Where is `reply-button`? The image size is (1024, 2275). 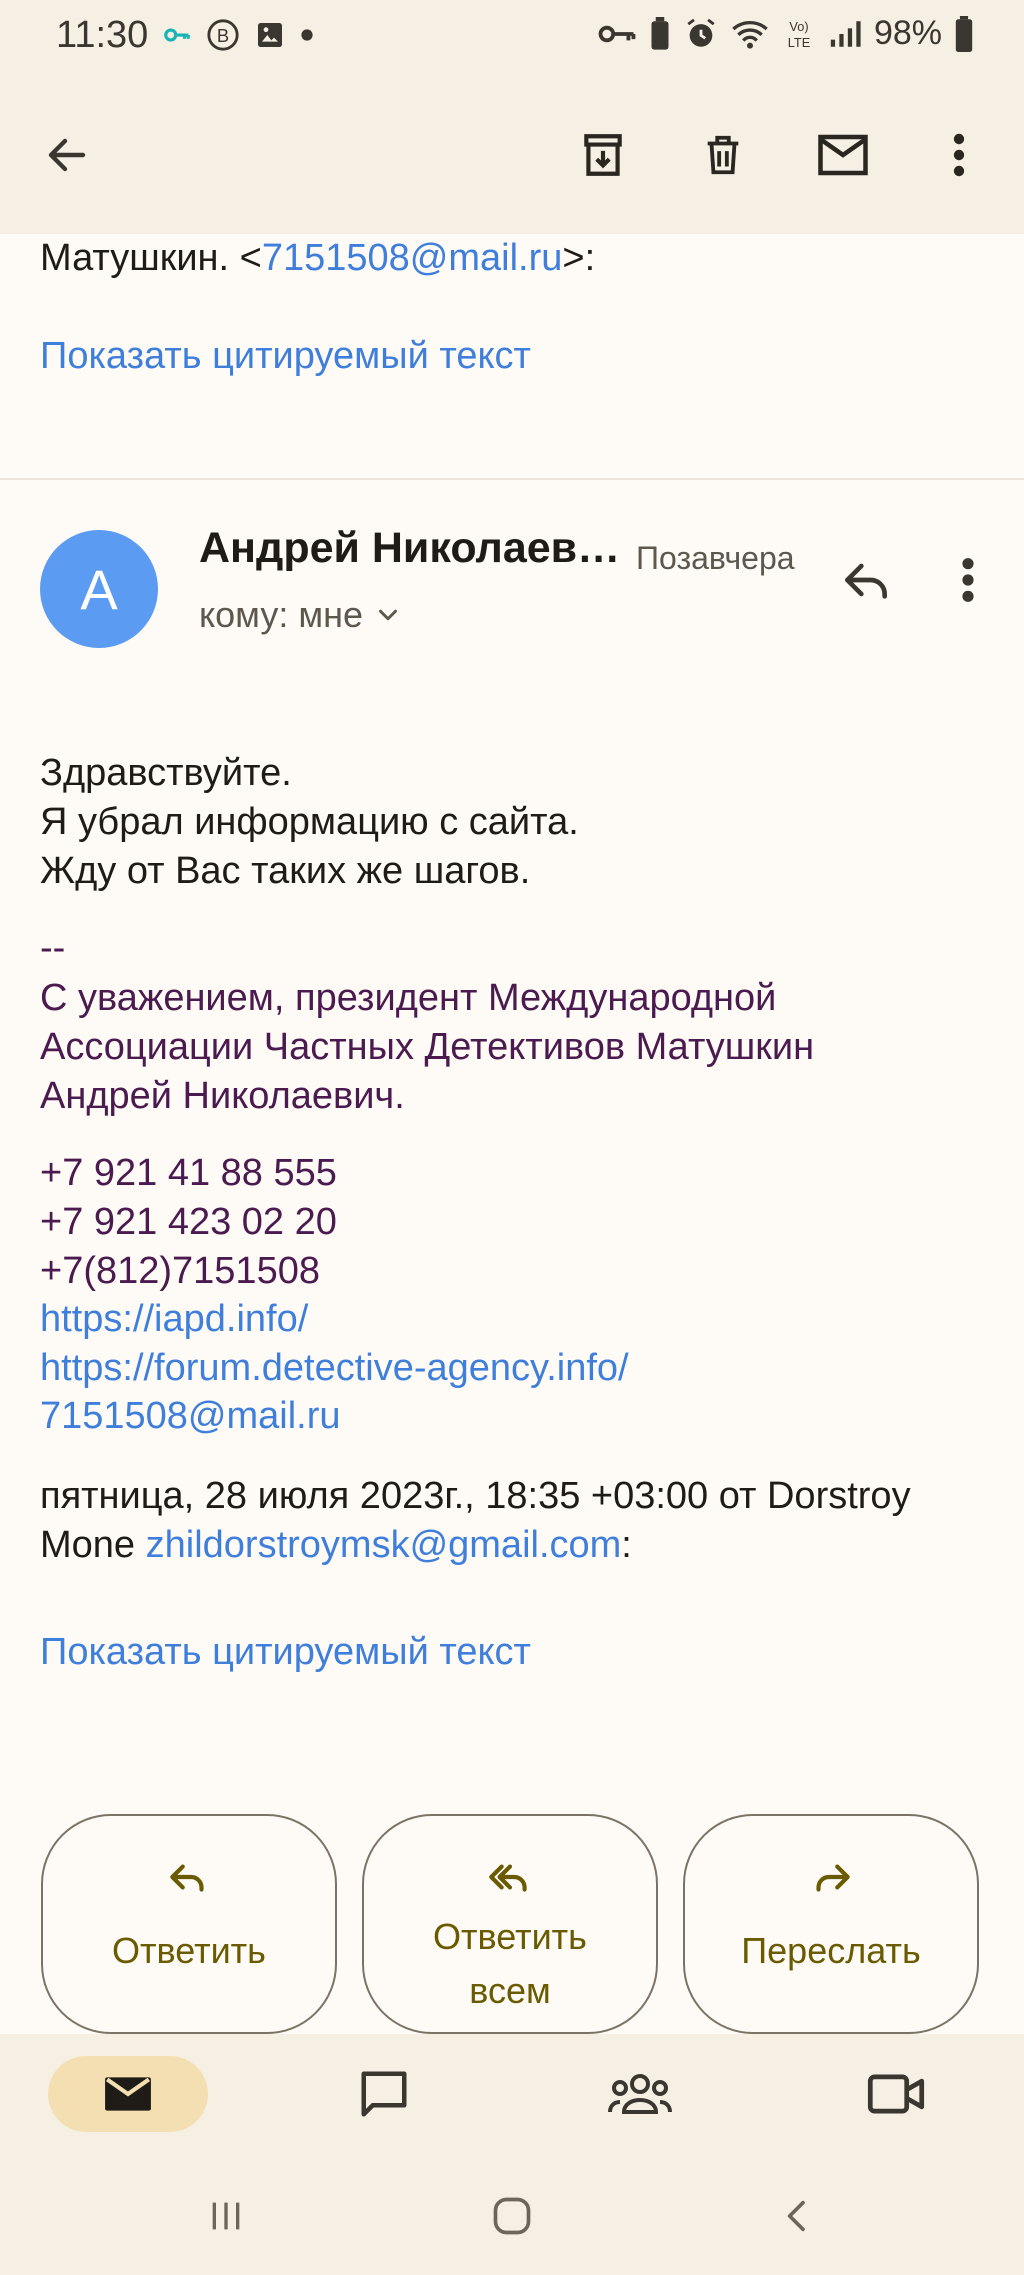 reply-button is located at coordinates (866, 580).